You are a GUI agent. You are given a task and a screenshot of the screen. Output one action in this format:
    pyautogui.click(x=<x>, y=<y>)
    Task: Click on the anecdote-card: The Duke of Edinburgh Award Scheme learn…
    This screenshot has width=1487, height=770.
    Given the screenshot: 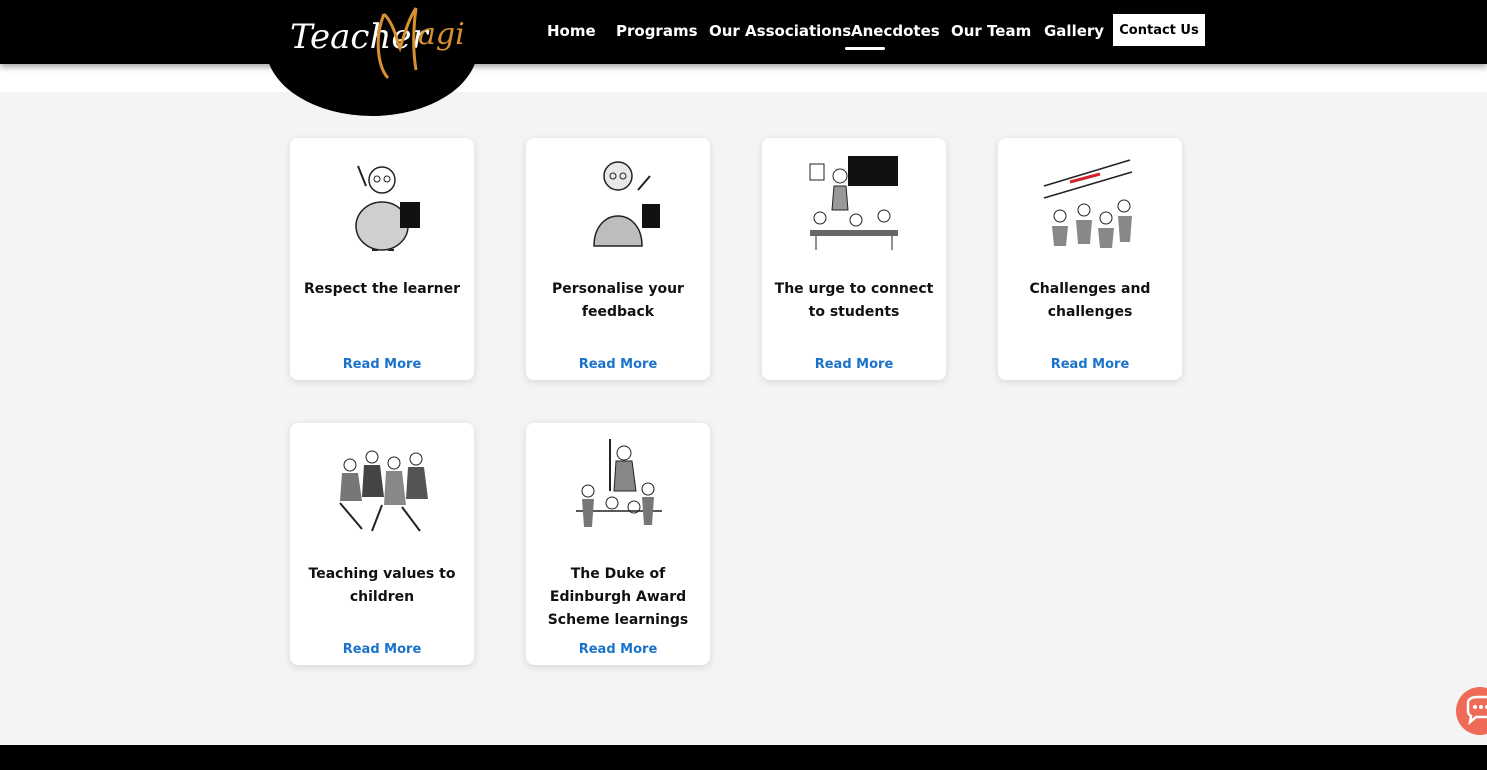 What is the action you would take?
    pyautogui.click(x=618, y=544)
    